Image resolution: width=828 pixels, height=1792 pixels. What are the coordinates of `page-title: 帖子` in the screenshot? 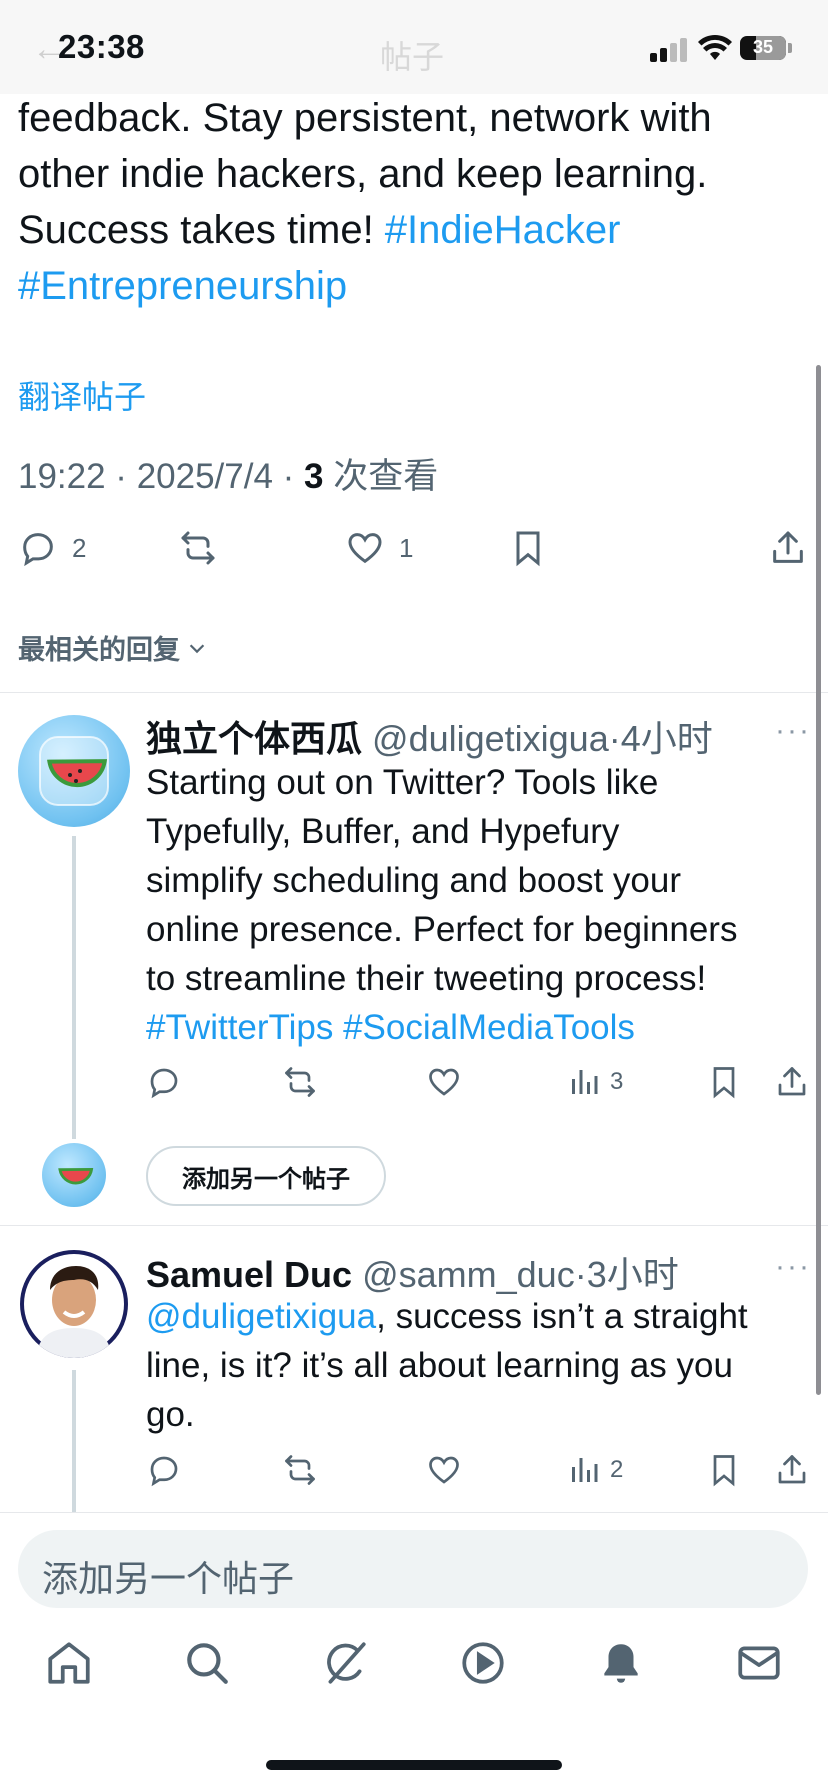 It's located at (412, 57).